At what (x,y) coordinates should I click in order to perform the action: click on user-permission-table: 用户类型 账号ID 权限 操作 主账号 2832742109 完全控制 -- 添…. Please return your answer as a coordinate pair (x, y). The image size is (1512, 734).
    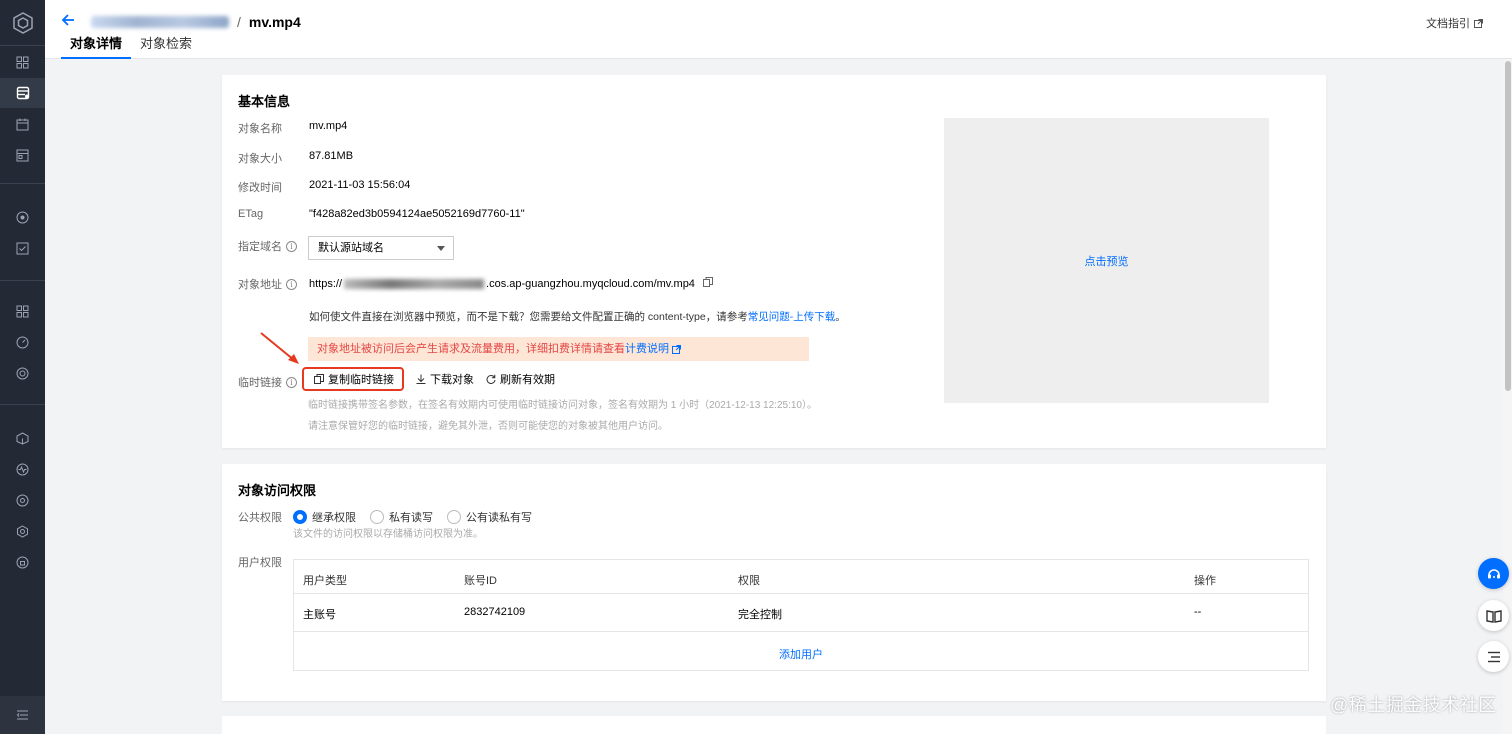
    Looking at the image, I should click on (801, 615).